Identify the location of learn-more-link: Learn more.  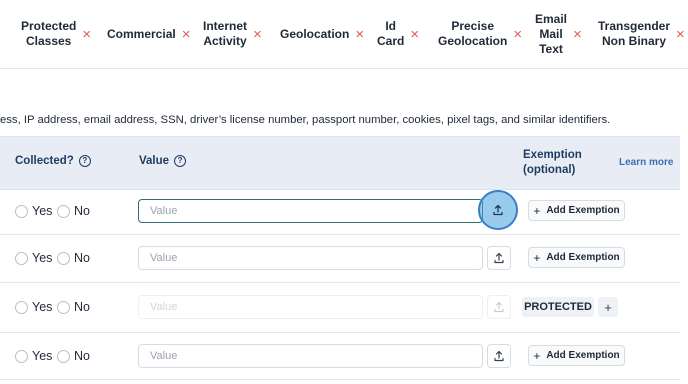
(646, 162).